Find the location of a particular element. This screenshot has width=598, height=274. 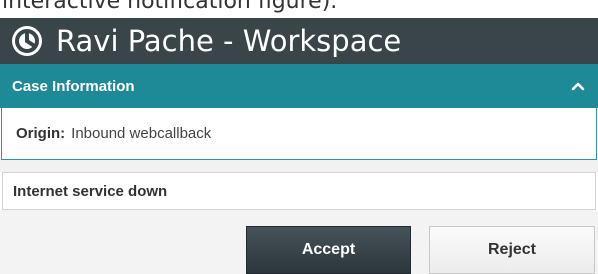

case-subject-field: Internet service down is located at coordinates (299, 191).